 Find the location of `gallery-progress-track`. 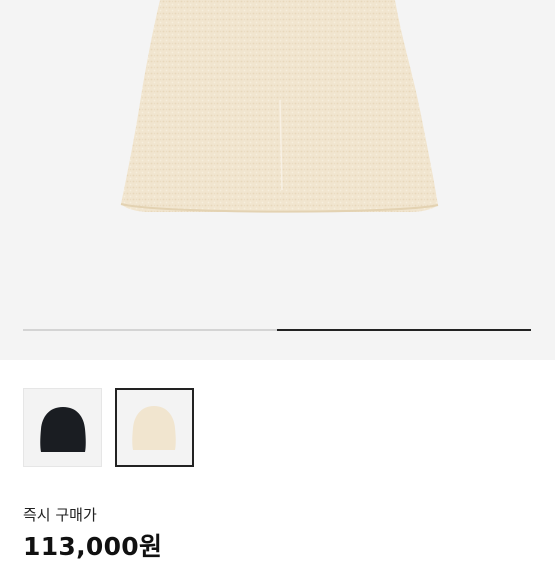

gallery-progress-track is located at coordinates (277, 330).